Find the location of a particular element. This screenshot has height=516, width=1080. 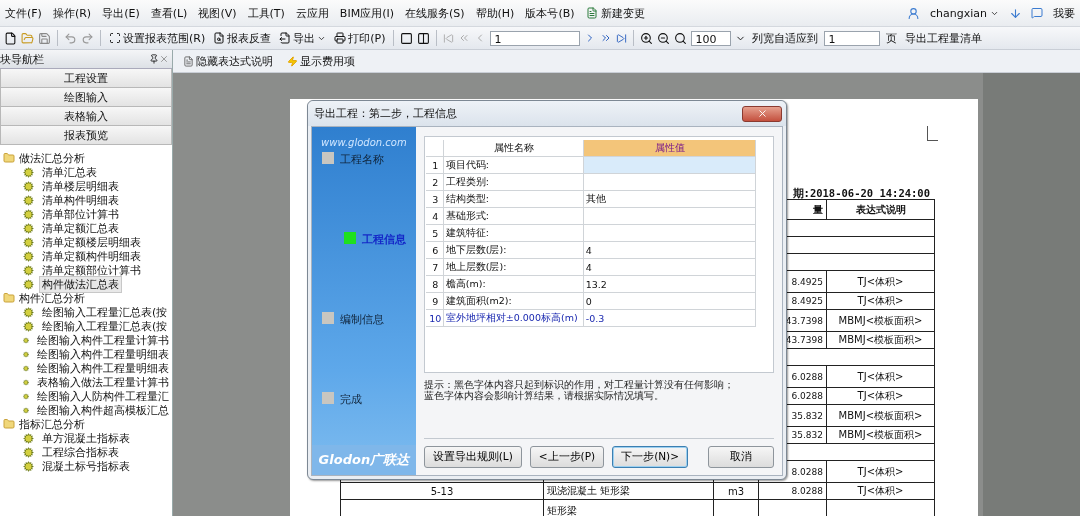

tree-folder: 构件汇总分析 is located at coordinates (87, 298).